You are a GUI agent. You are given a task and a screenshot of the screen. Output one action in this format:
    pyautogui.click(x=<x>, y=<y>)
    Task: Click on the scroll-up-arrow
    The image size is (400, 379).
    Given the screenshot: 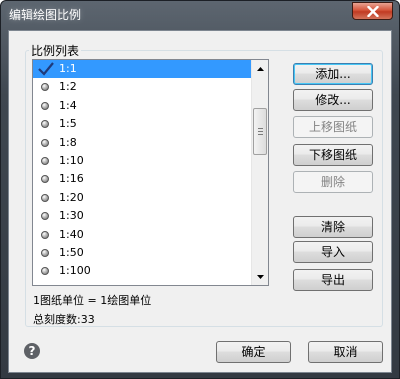 What is the action you would take?
    pyautogui.click(x=260, y=68)
    